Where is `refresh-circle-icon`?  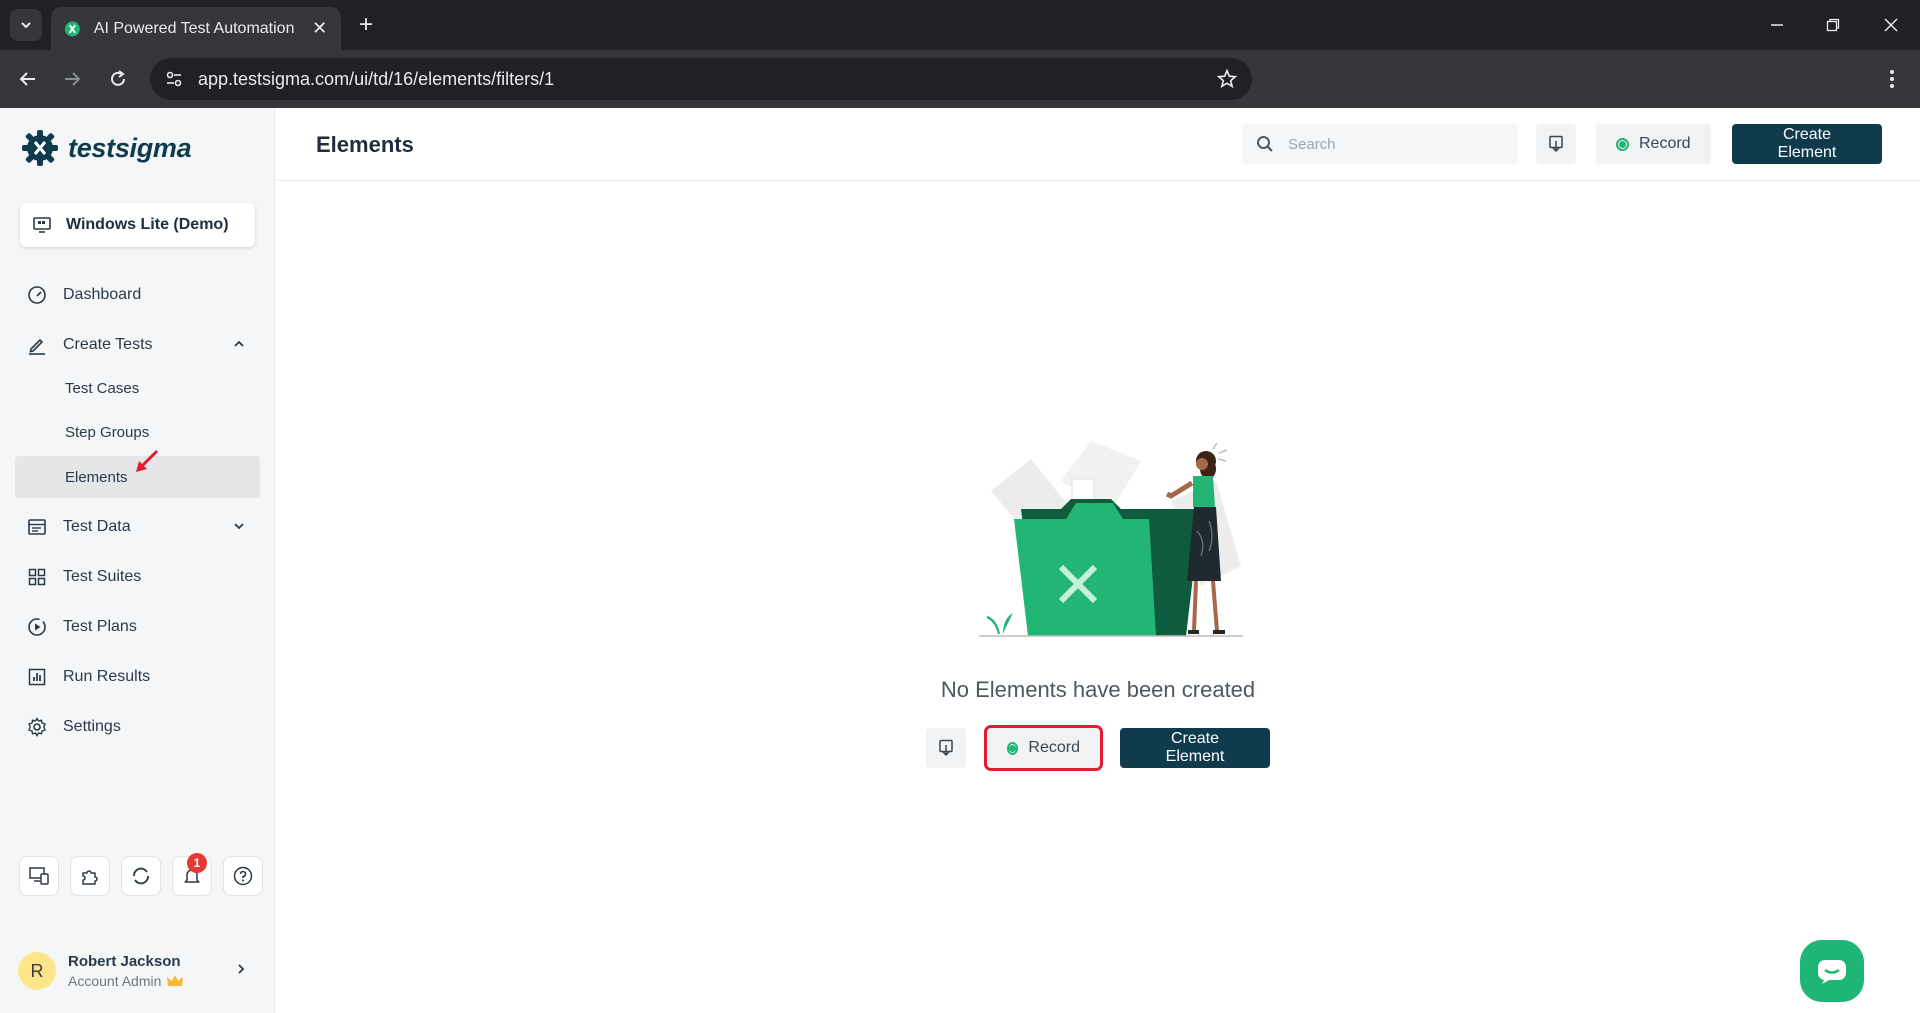
refresh-circle-icon is located at coordinates (141, 876).